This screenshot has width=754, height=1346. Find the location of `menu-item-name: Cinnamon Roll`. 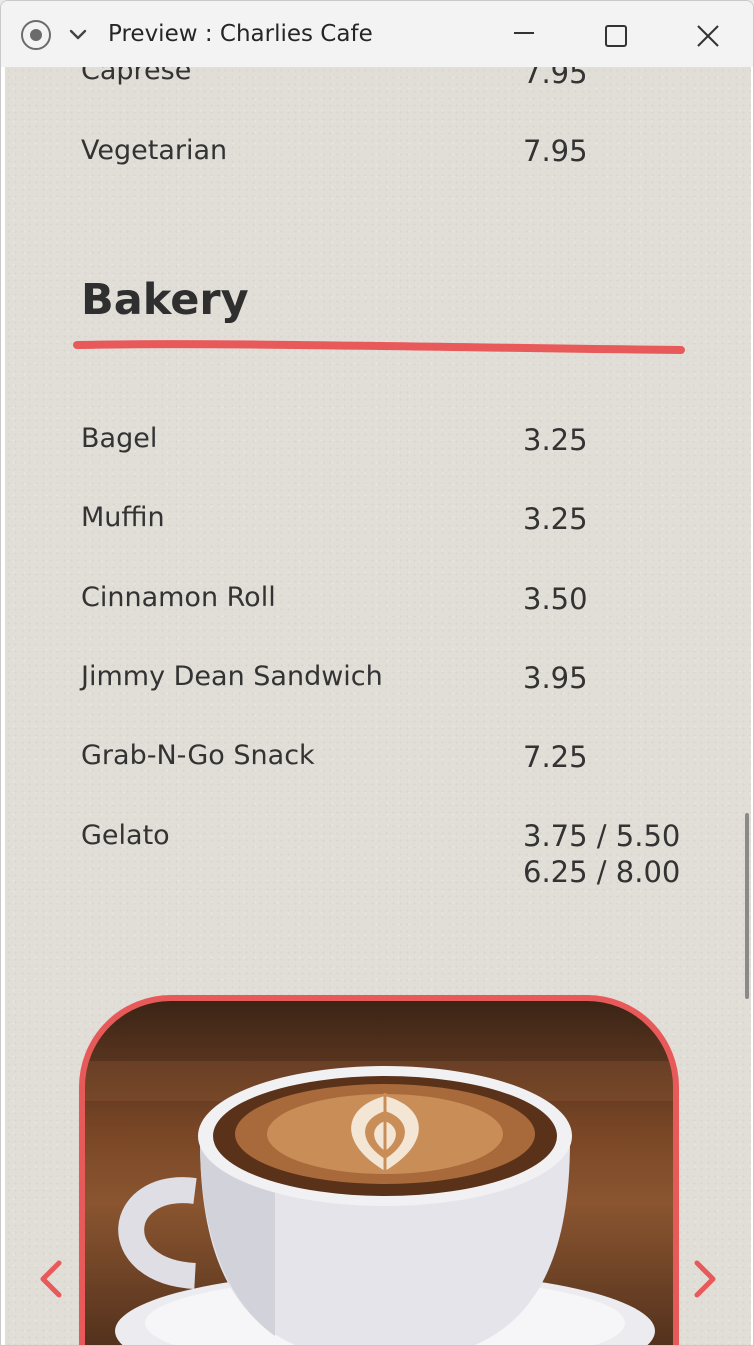

menu-item-name: Cinnamon Roll is located at coordinates (178, 597).